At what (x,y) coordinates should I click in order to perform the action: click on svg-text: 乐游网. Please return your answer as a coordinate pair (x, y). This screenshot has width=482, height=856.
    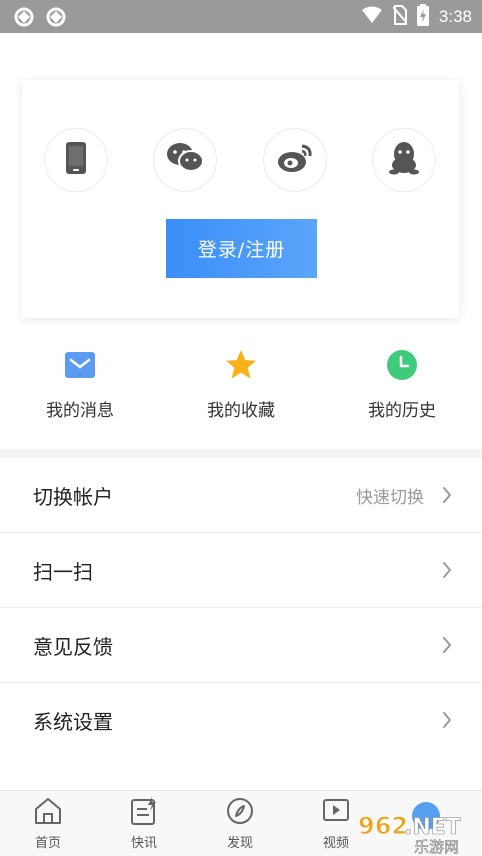
    Looking at the image, I should click on (436, 846).